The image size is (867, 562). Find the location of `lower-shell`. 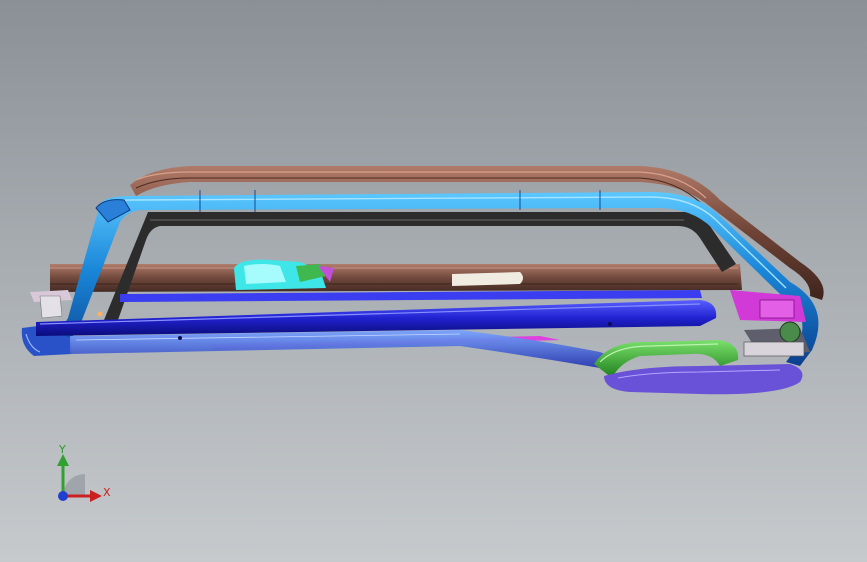

lower-shell is located at coordinates (703, 379).